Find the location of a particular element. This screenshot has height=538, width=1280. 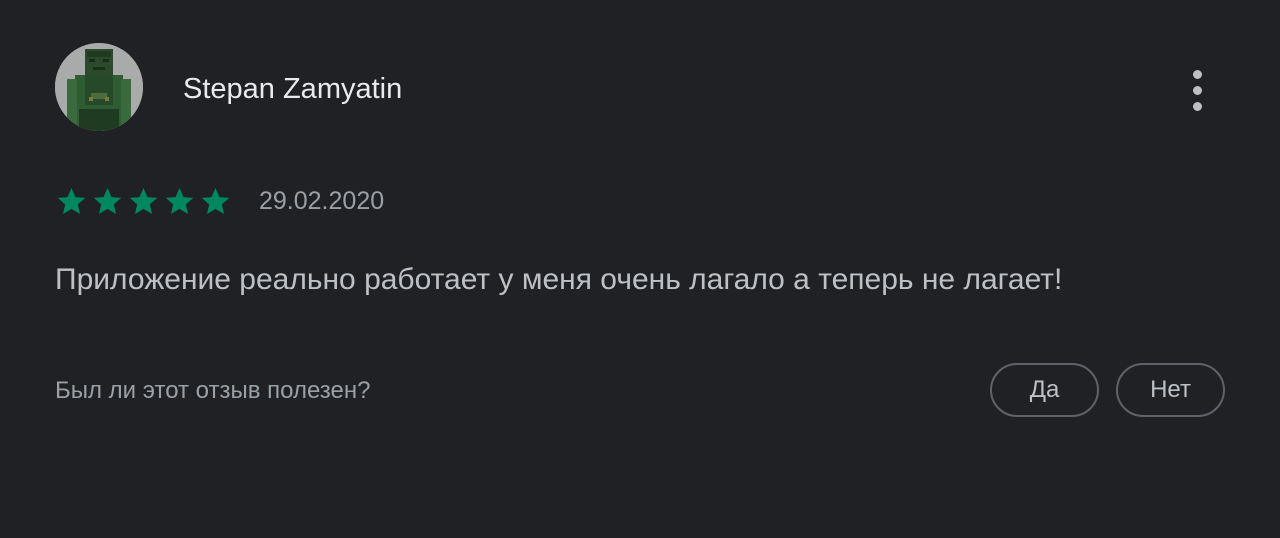

helpful-yes-button: Да is located at coordinates (1044, 390).